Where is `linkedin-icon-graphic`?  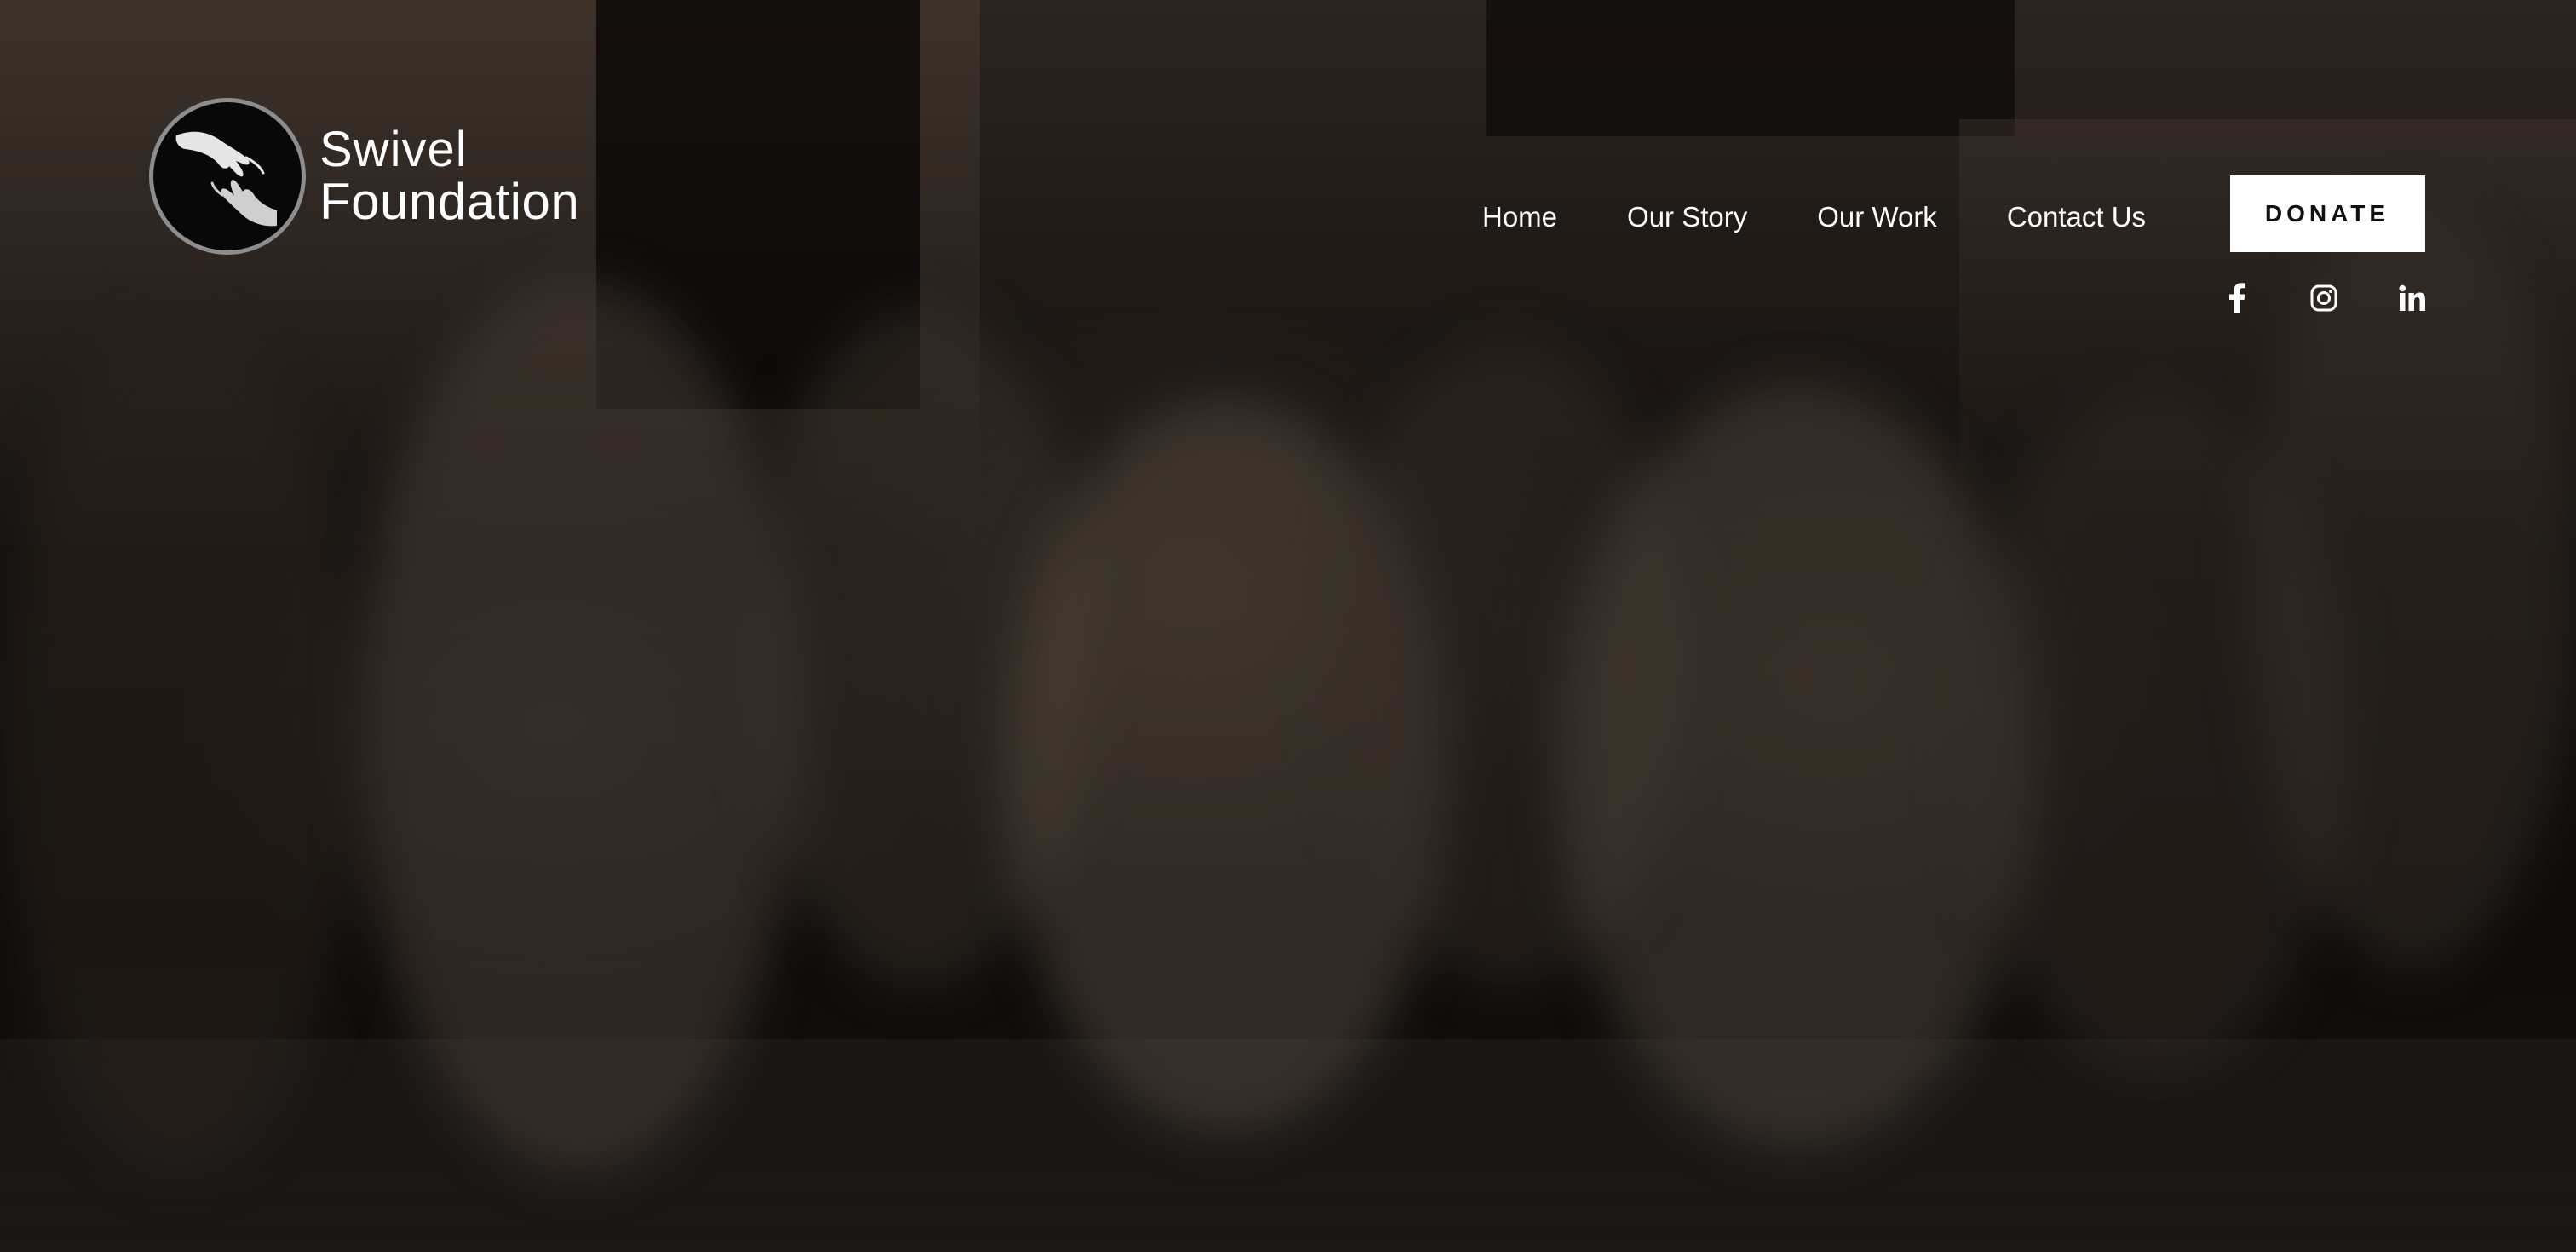 linkedin-icon-graphic is located at coordinates (2412, 297).